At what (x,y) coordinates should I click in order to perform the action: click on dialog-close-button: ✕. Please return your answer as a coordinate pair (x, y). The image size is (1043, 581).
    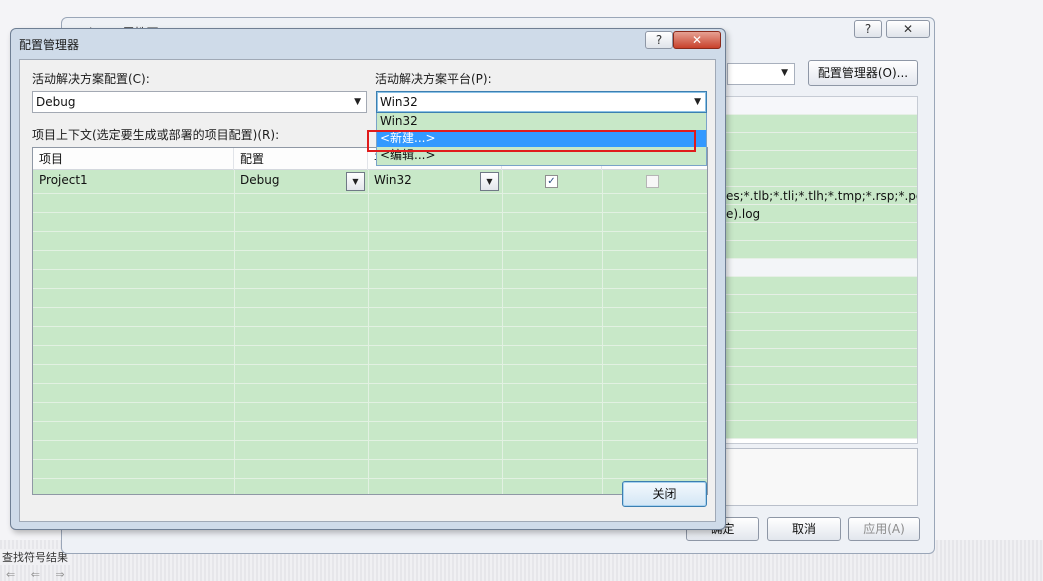
    Looking at the image, I should click on (697, 40).